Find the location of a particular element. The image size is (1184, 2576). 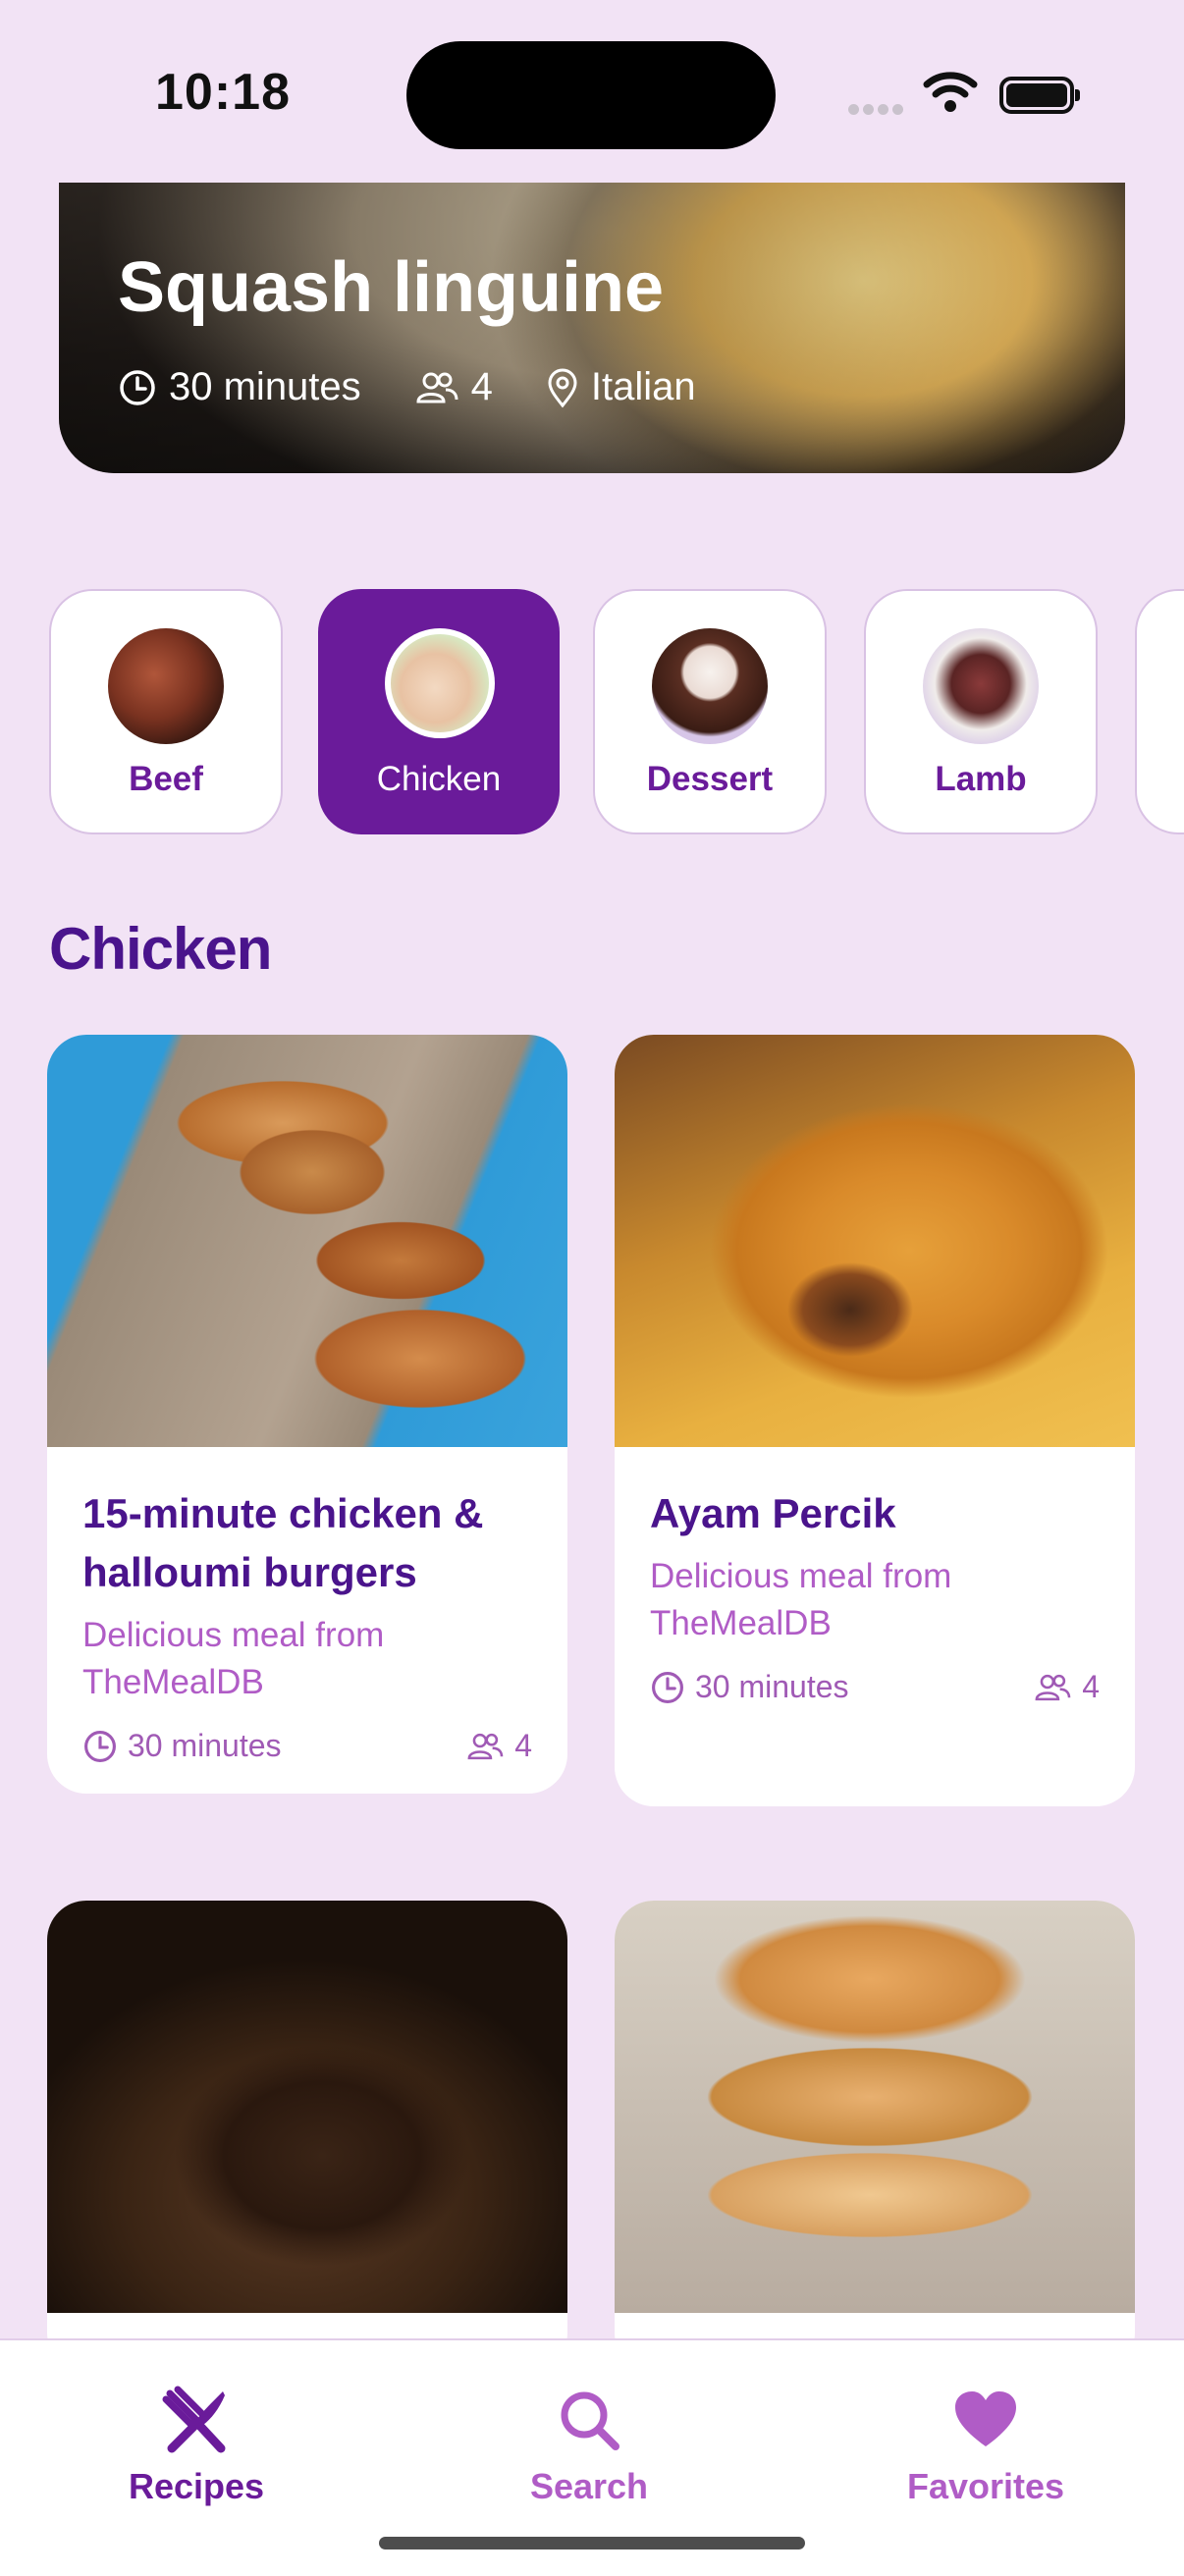

lamb-thumbnail is located at coordinates (981, 686).